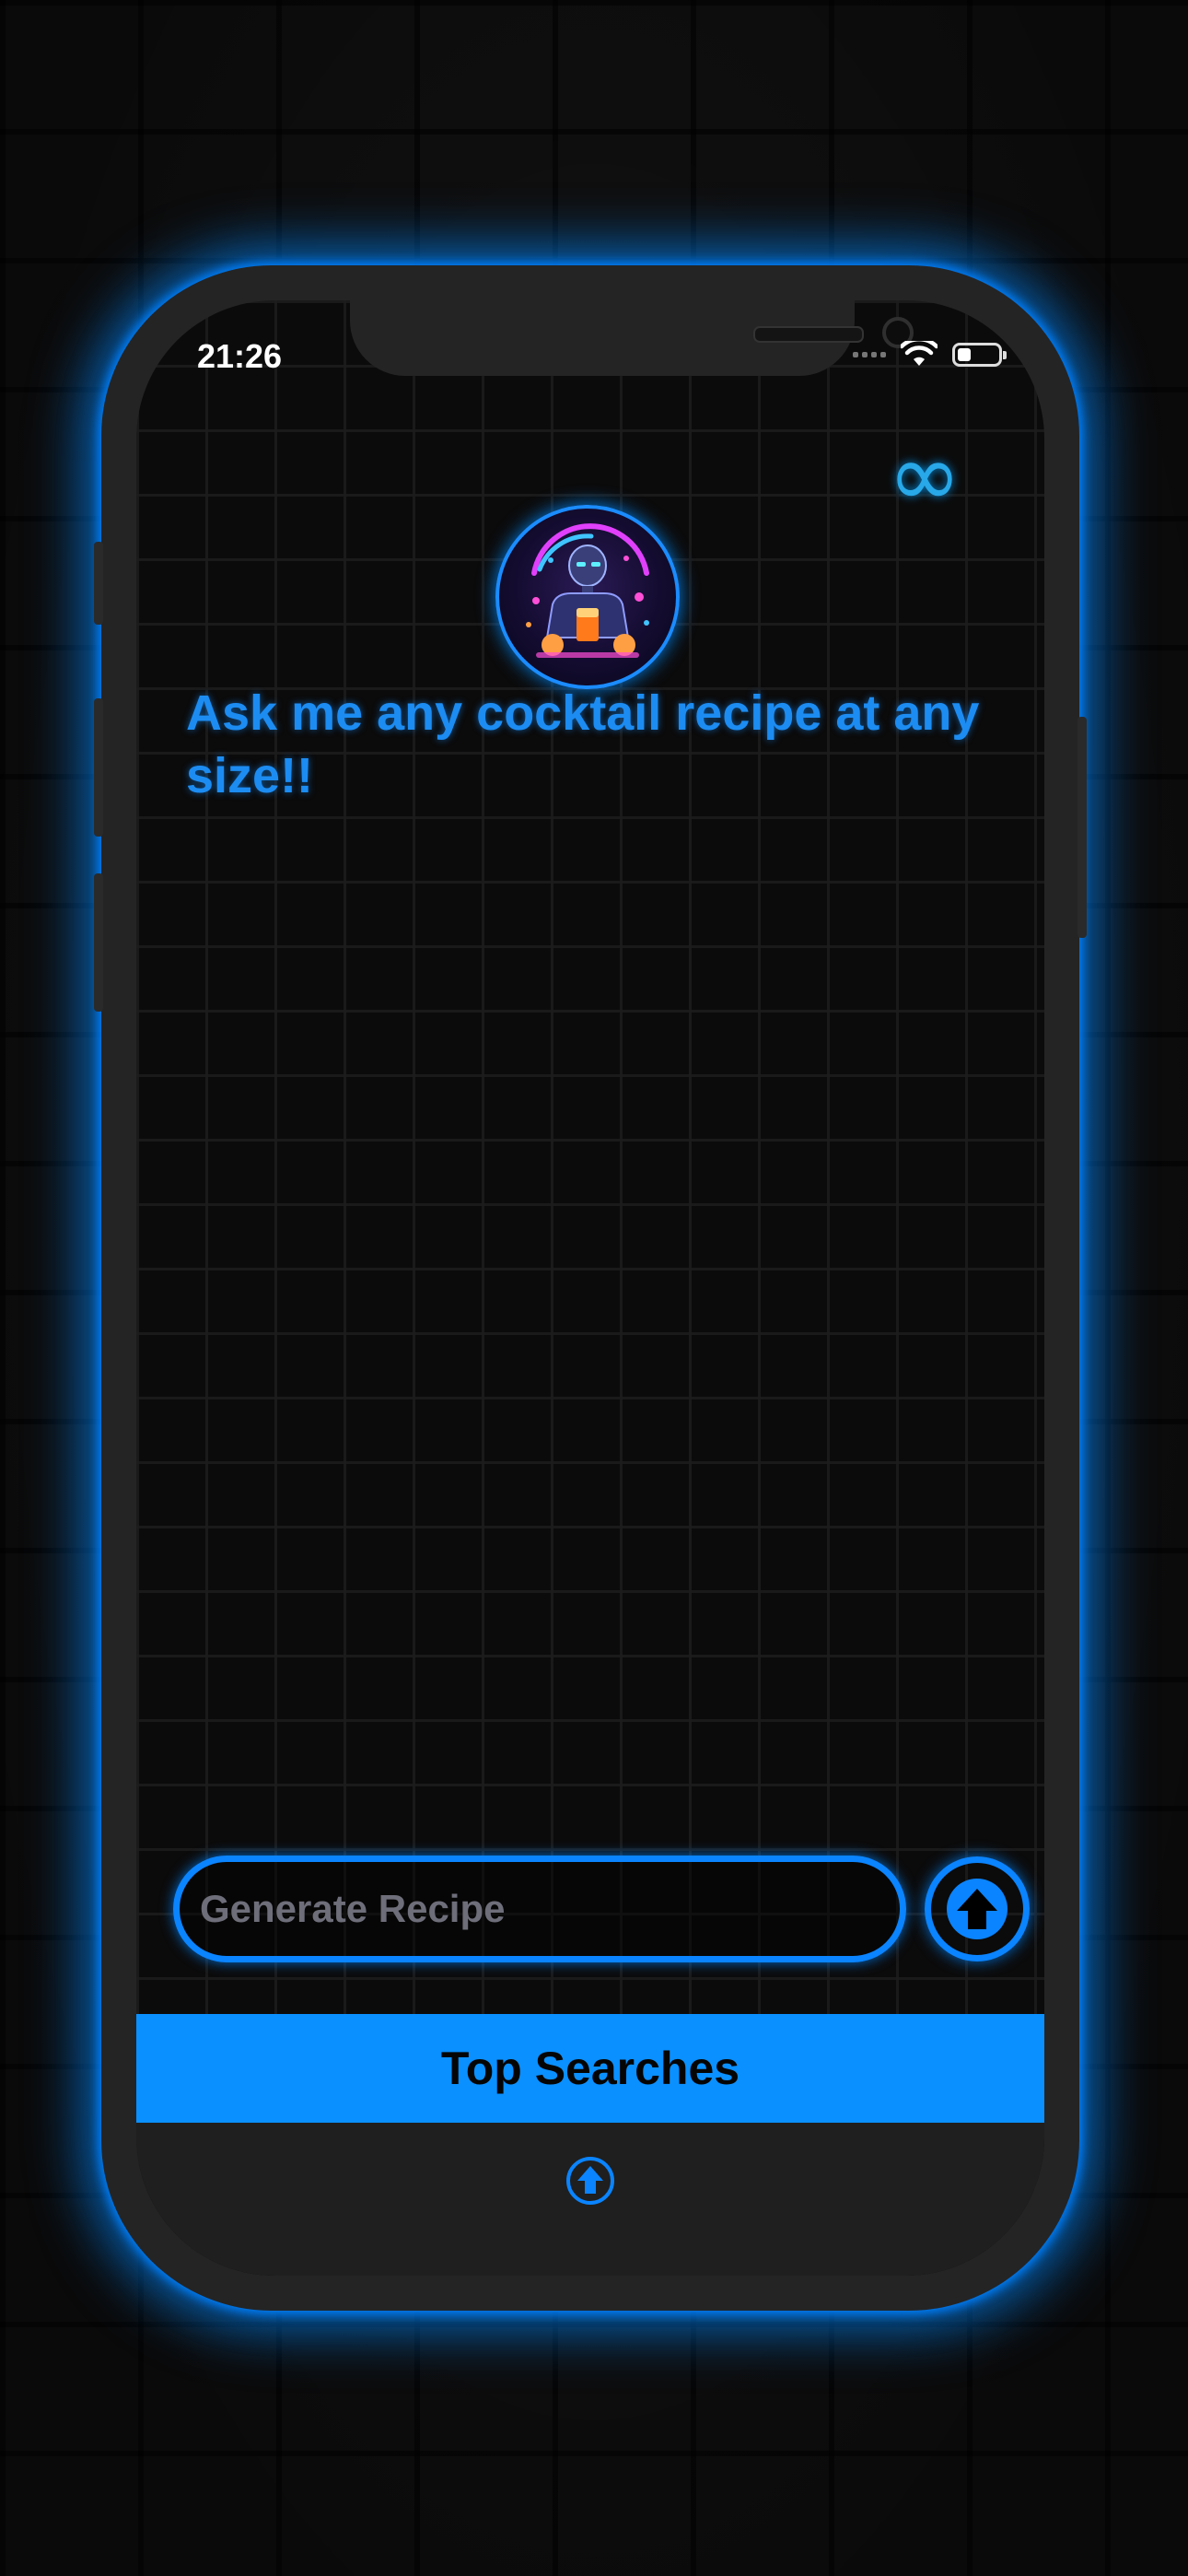 The height and width of the screenshot is (2576, 1188). What do you see at coordinates (587, 597) in the screenshot?
I see `robot-bartender-icon` at bounding box center [587, 597].